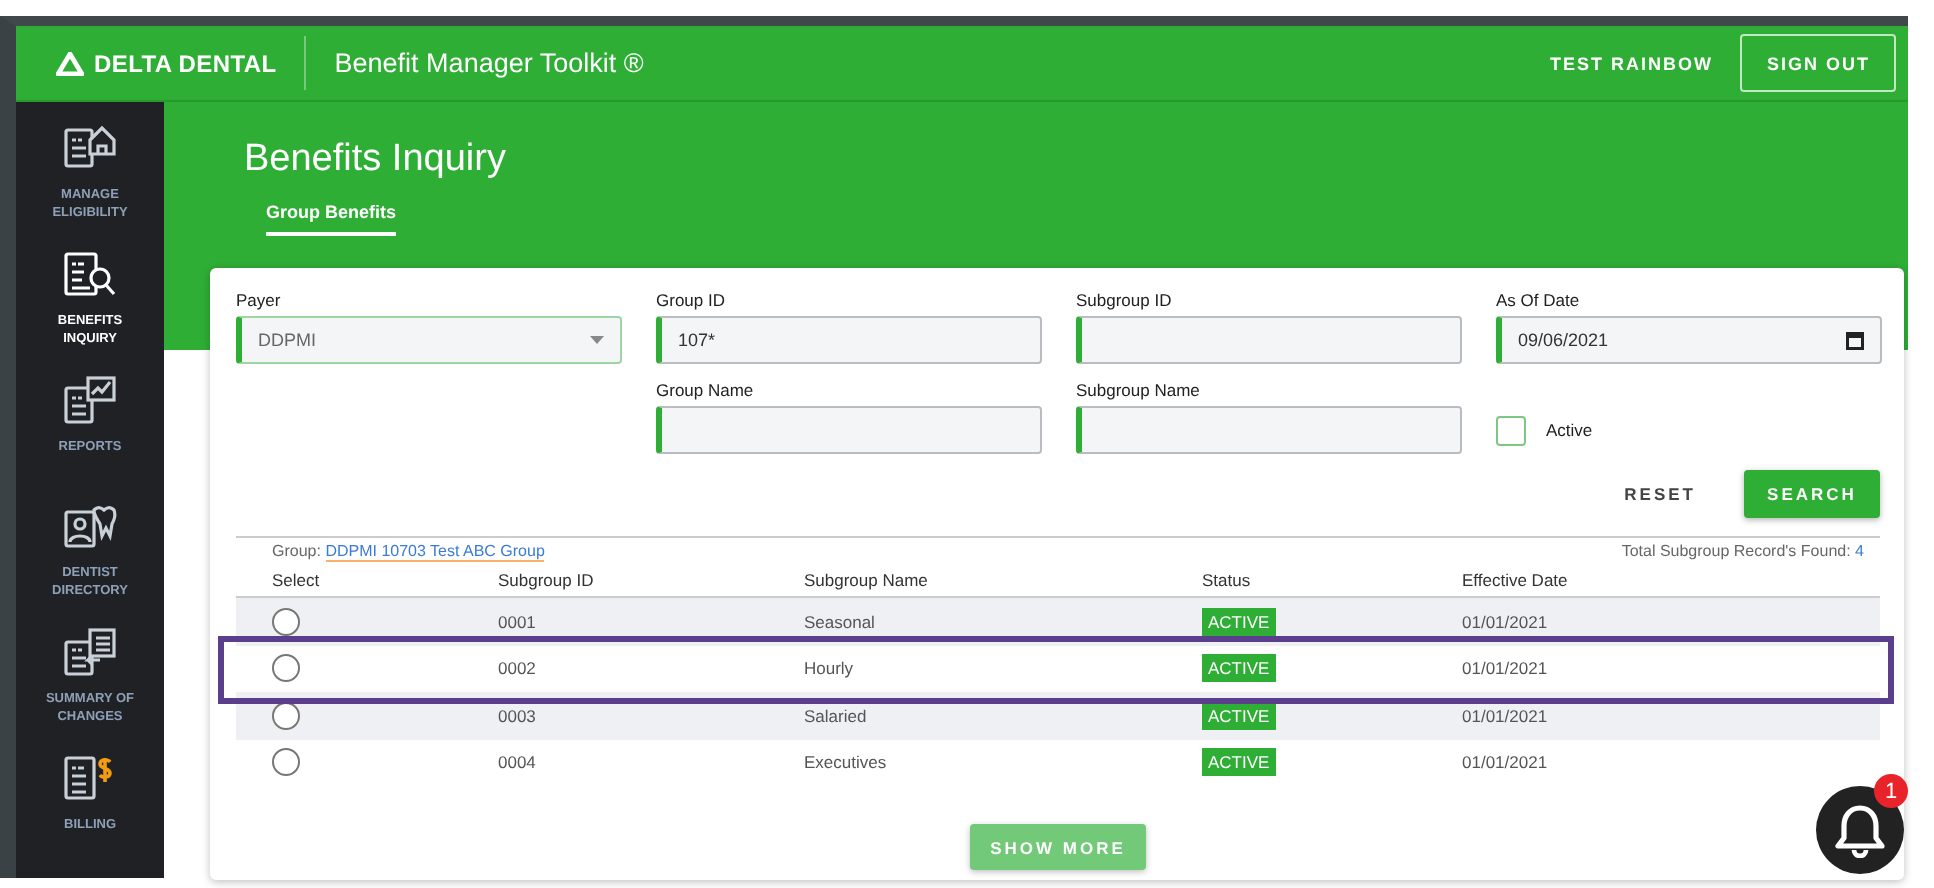  Describe the element at coordinates (1736, 551) in the screenshot. I see `record-count-label: Total Subgroup Record's Found:` at that location.